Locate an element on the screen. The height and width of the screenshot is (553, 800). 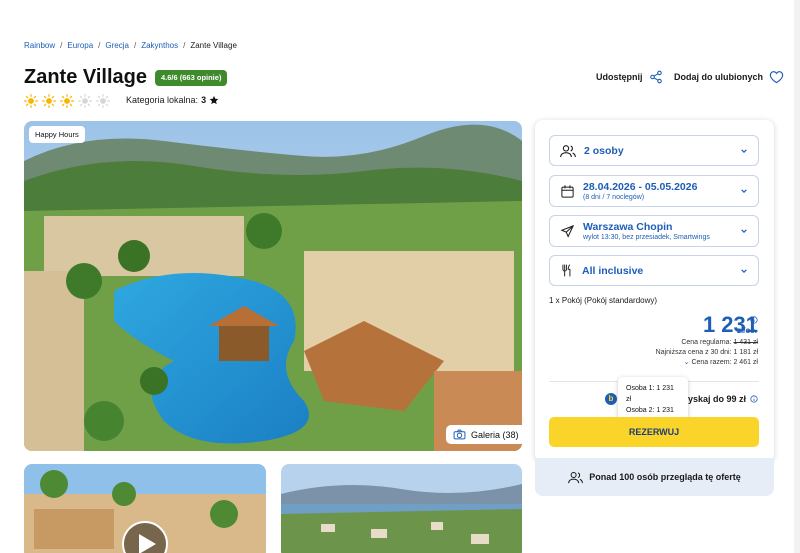
breadcrumb-rainbow: Rainbow is located at coordinates (39, 45).